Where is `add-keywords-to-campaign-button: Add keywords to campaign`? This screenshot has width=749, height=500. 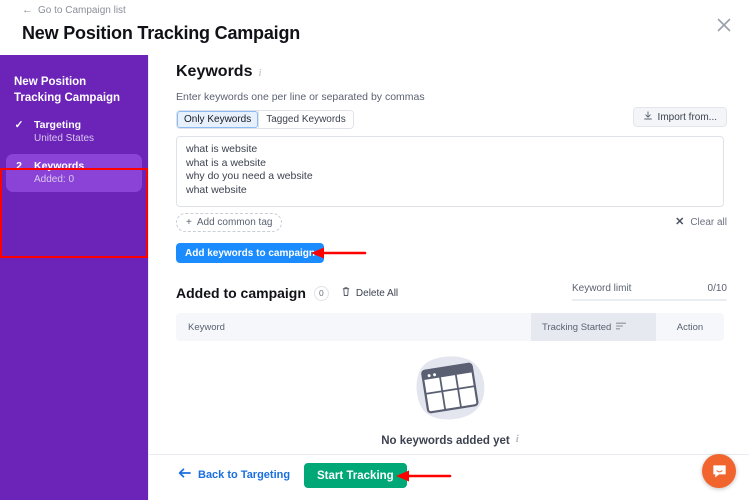 add-keywords-to-campaign-button: Add keywords to campaign is located at coordinates (250, 253).